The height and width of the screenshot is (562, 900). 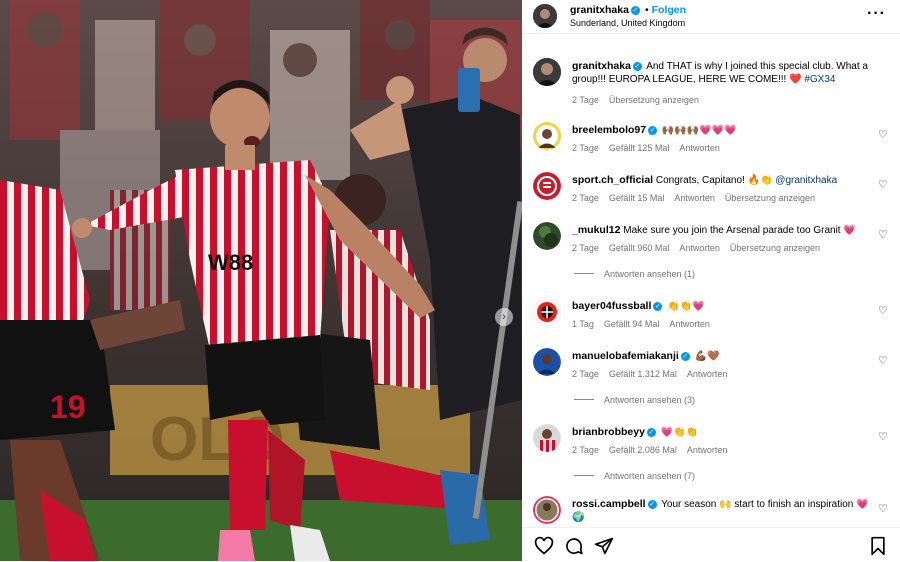 What do you see at coordinates (574, 546) in the screenshot?
I see `comment-icon` at bounding box center [574, 546].